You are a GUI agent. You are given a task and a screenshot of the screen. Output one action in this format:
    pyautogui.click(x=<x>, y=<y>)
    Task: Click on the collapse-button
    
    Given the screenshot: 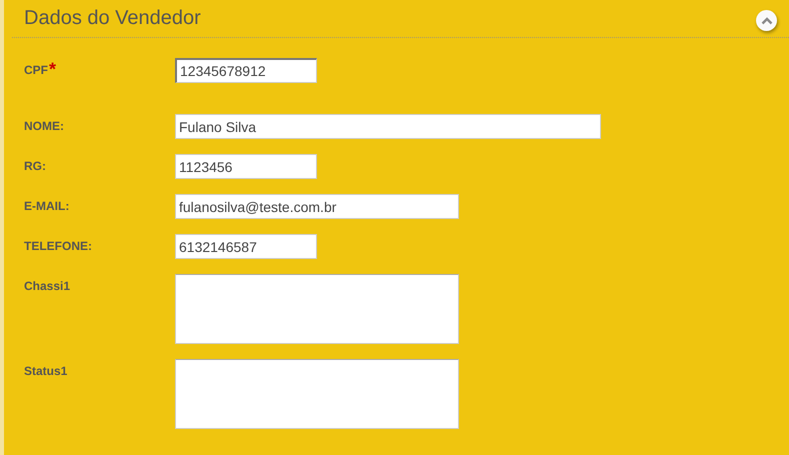 What is the action you would take?
    pyautogui.click(x=766, y=20)
    